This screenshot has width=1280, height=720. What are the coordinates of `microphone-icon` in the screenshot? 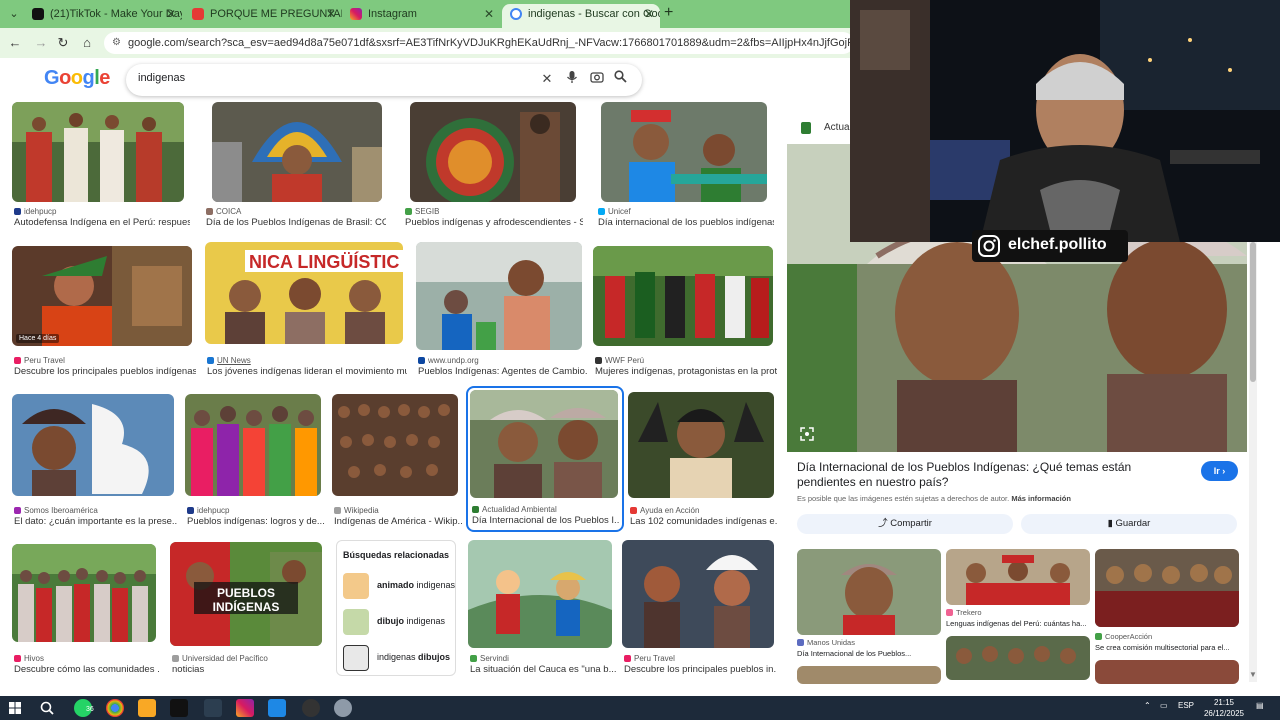 It's located at (575, 79).